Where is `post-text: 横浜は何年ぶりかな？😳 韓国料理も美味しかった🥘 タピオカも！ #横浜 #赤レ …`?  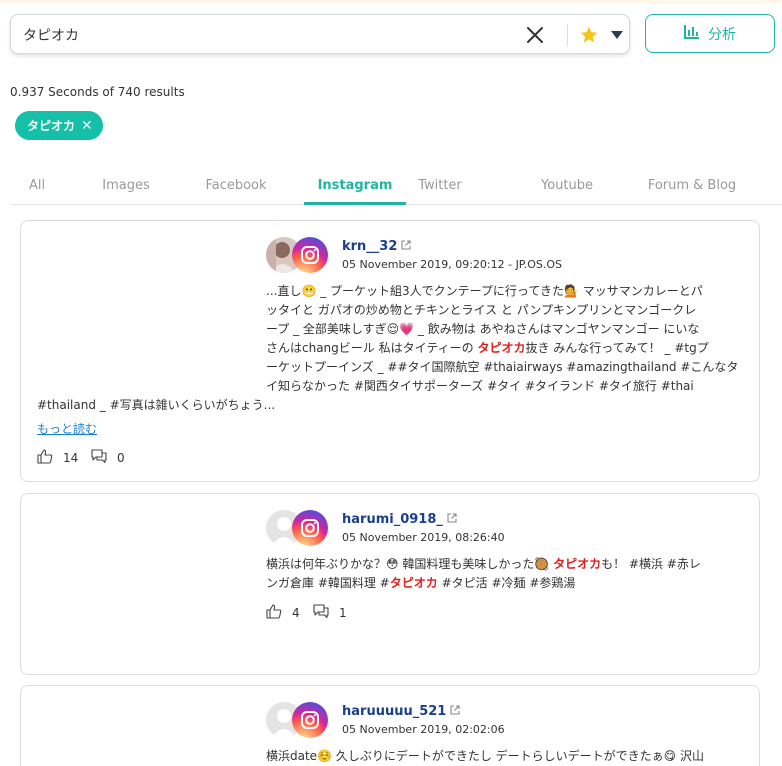
post-text: 横浜は何年ぶりかな？😳 韓国料理も美味しかった🥘 タピオカも！ #横浜 #赤レ … is located at coordinates (506, 574).